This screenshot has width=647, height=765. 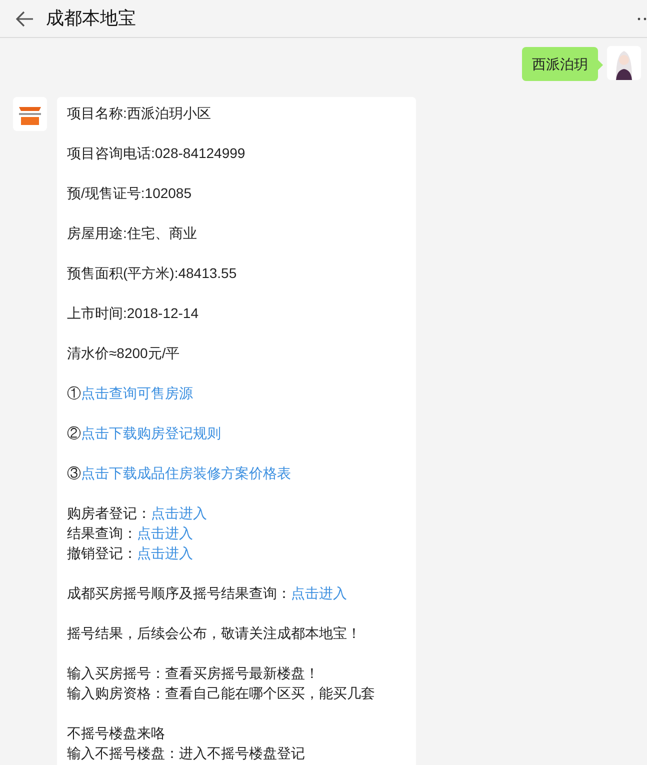 What do you see at coordinates (129, 193) in the screenshot?
I see `message-line: 预/现售证号:102085` at bounding box center [129, 193].